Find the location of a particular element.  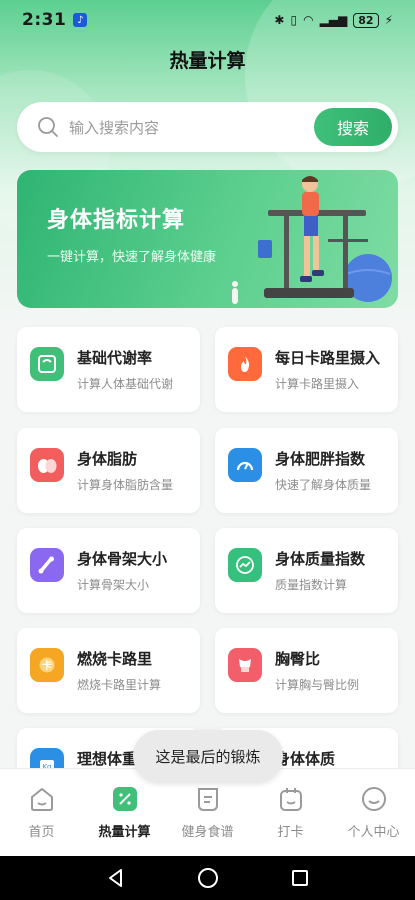

card-desc: 计算人体基础代谢 is located at coordinates (125, 384).